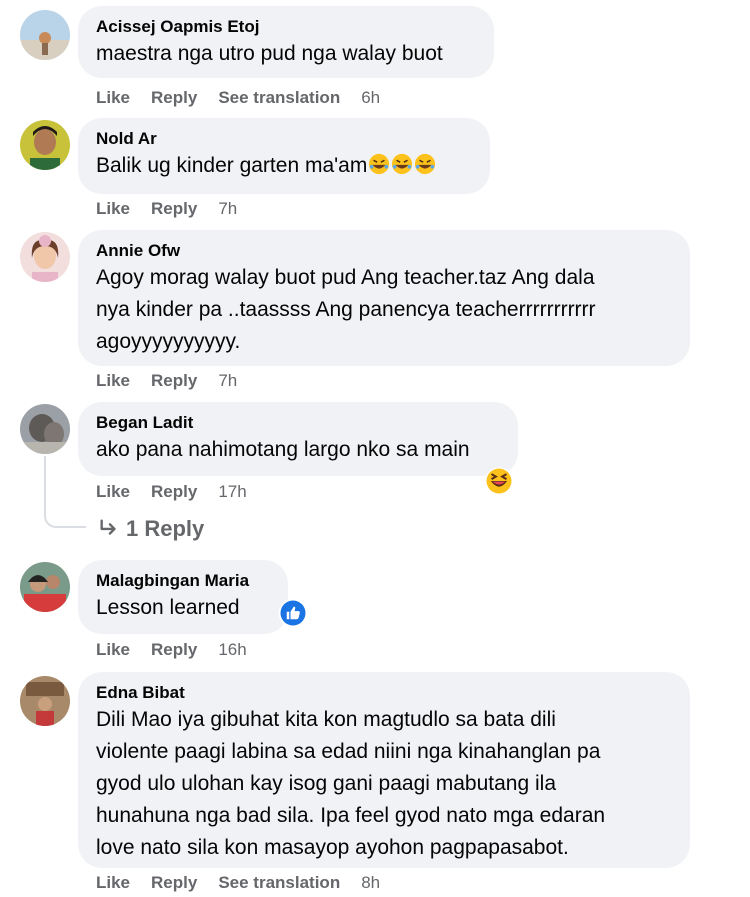 This screenshot has height=897, width=750. Describe the element at coordinates (168, 607) in the screenshot. I see `comment-text: Lesson learned` at that location.